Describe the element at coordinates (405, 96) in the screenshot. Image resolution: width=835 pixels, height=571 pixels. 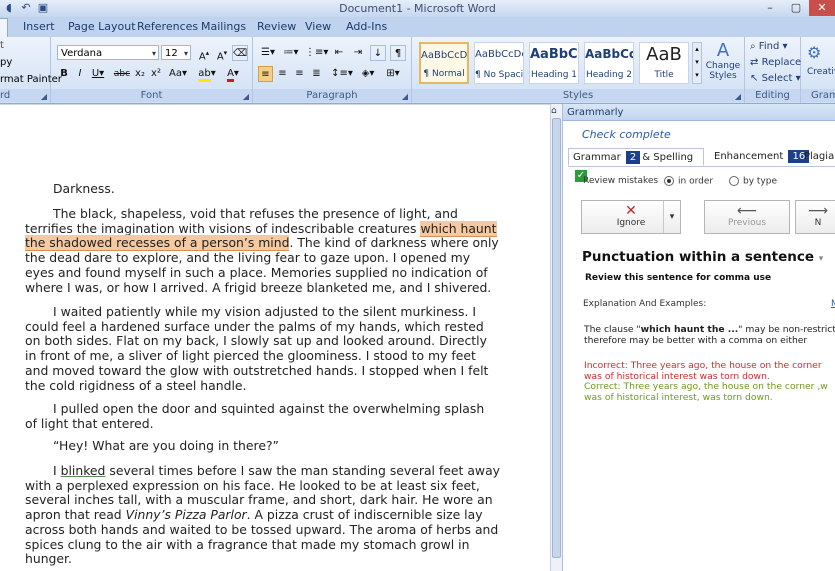
I see `paragraph-launcher-icon: ◢` at that location.